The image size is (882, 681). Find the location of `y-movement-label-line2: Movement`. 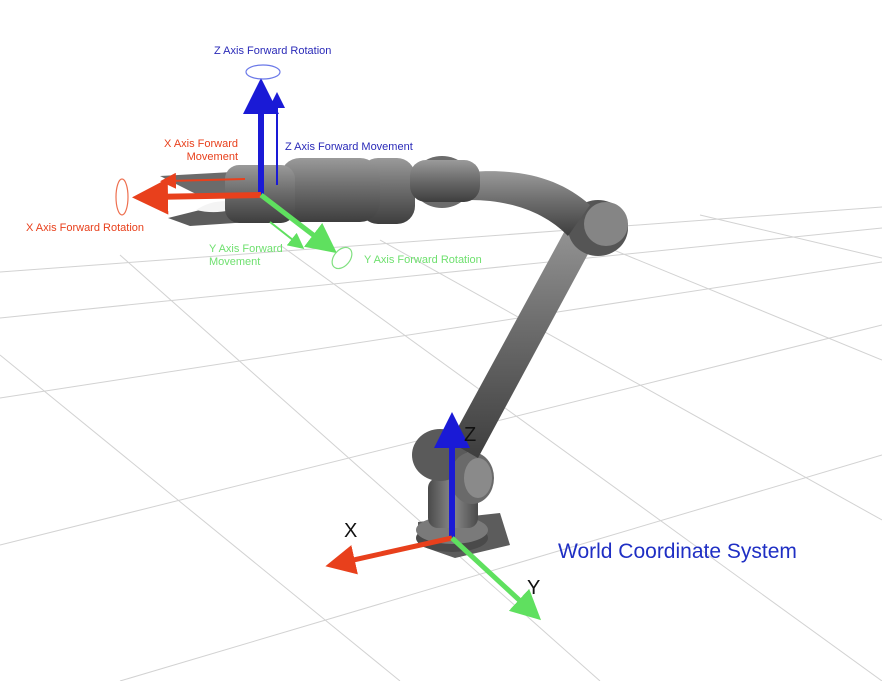

y-movement-label-line2: Movement is located at coordinates (235, 262).